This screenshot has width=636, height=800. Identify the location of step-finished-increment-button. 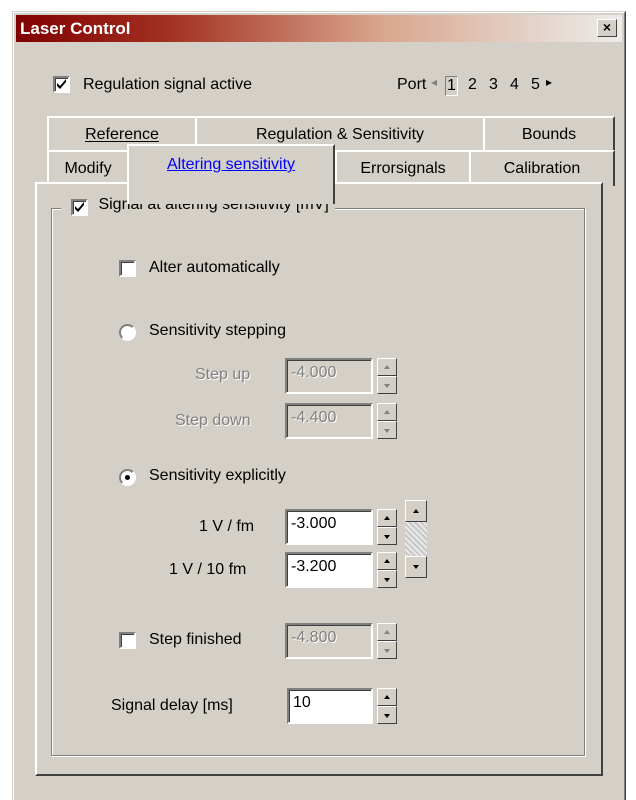
(387, 632).